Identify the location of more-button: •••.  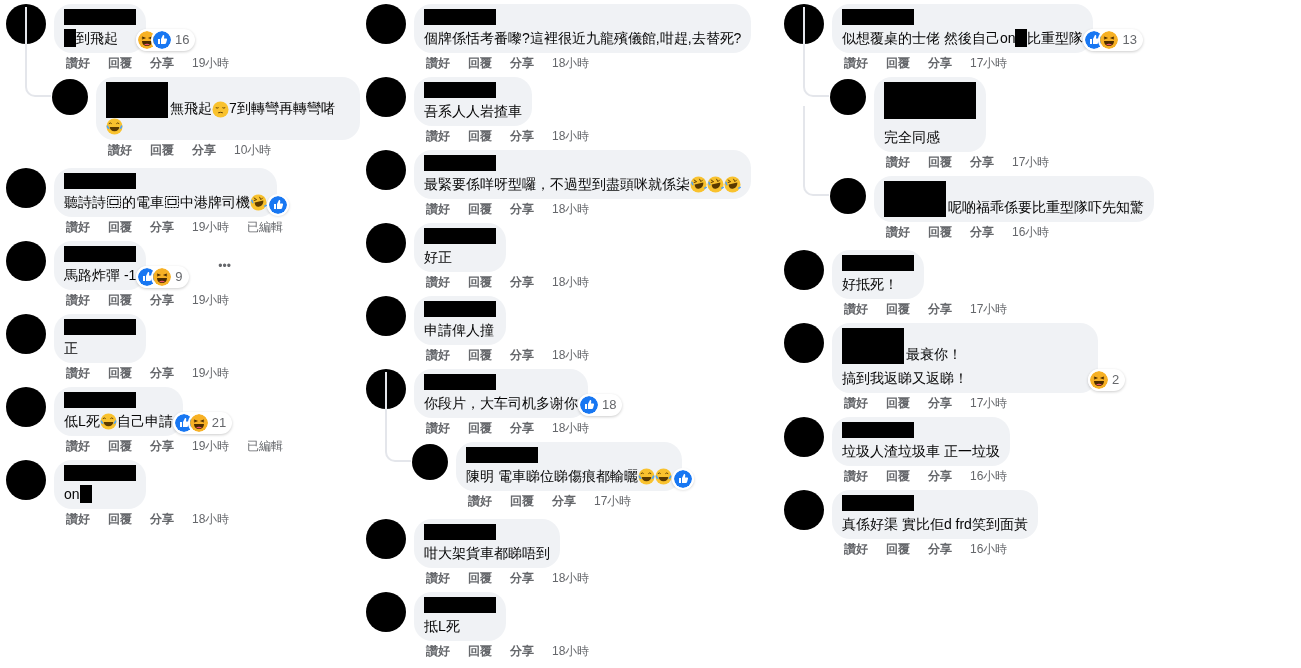
(224, 265).